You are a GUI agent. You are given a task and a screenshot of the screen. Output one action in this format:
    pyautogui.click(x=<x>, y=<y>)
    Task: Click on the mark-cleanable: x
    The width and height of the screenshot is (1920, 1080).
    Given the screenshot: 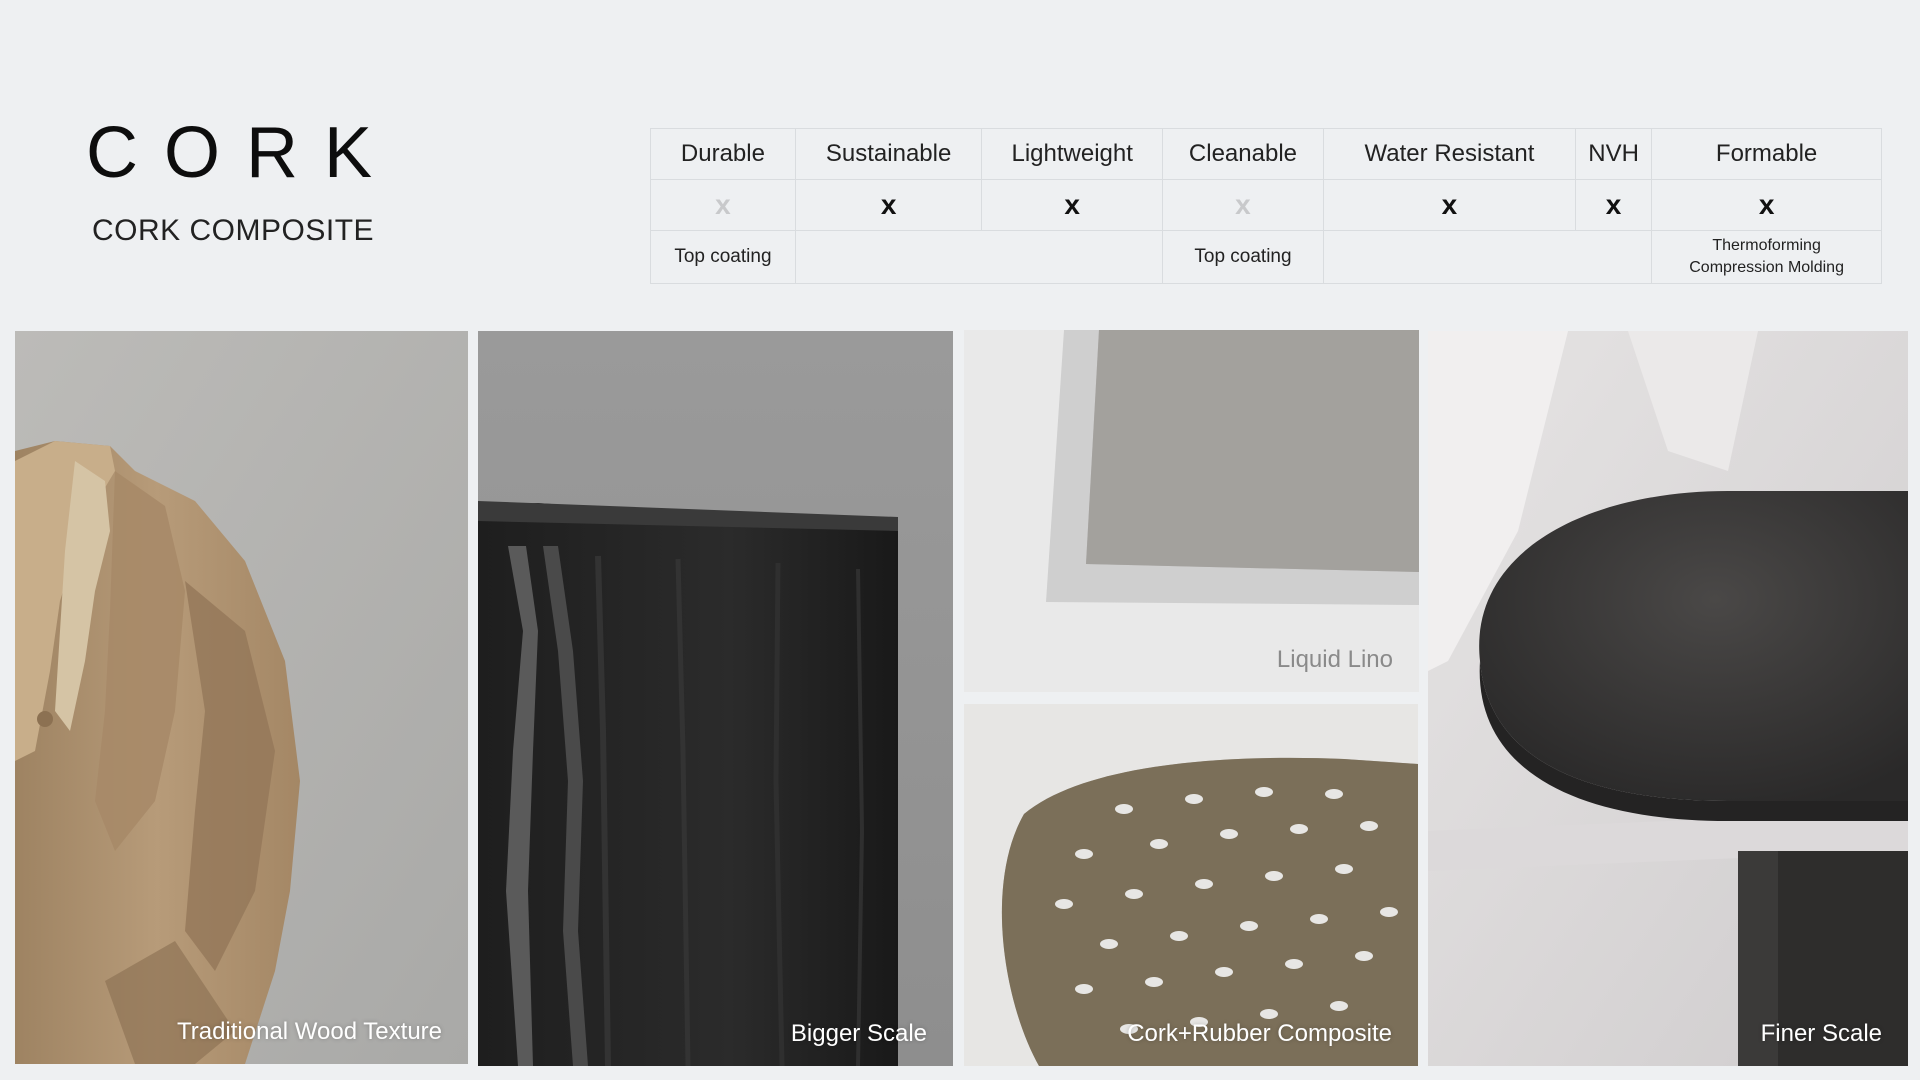 What is the action you would take?
    pyautogui.click(x=1243, y=205)
    